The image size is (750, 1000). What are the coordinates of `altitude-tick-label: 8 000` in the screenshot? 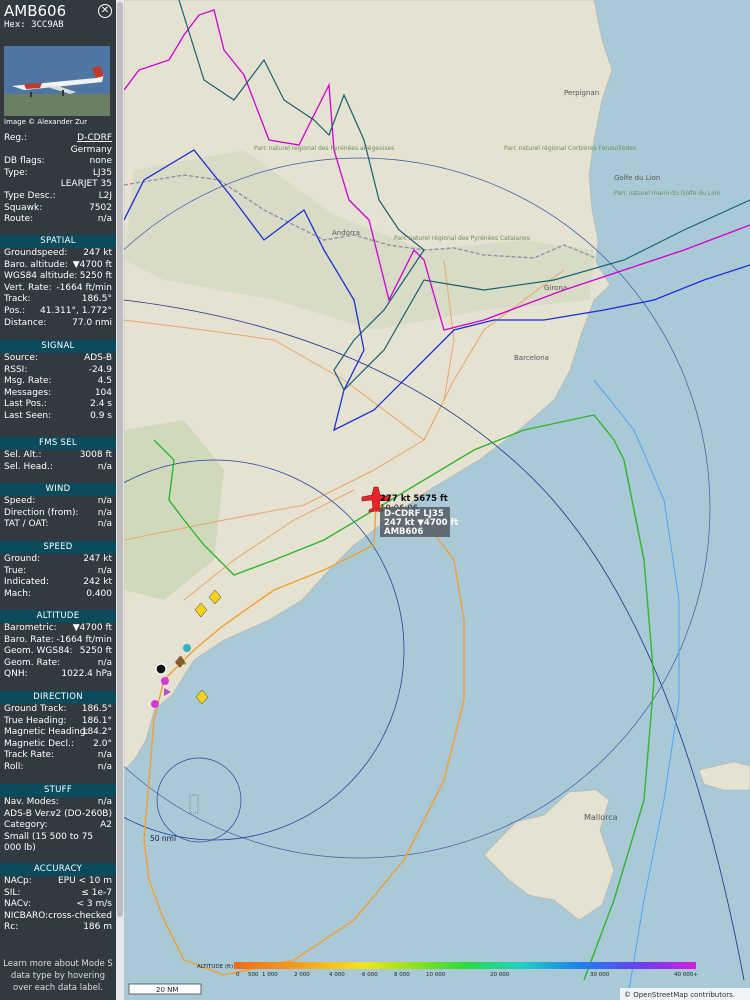 It's located at (402, 975).